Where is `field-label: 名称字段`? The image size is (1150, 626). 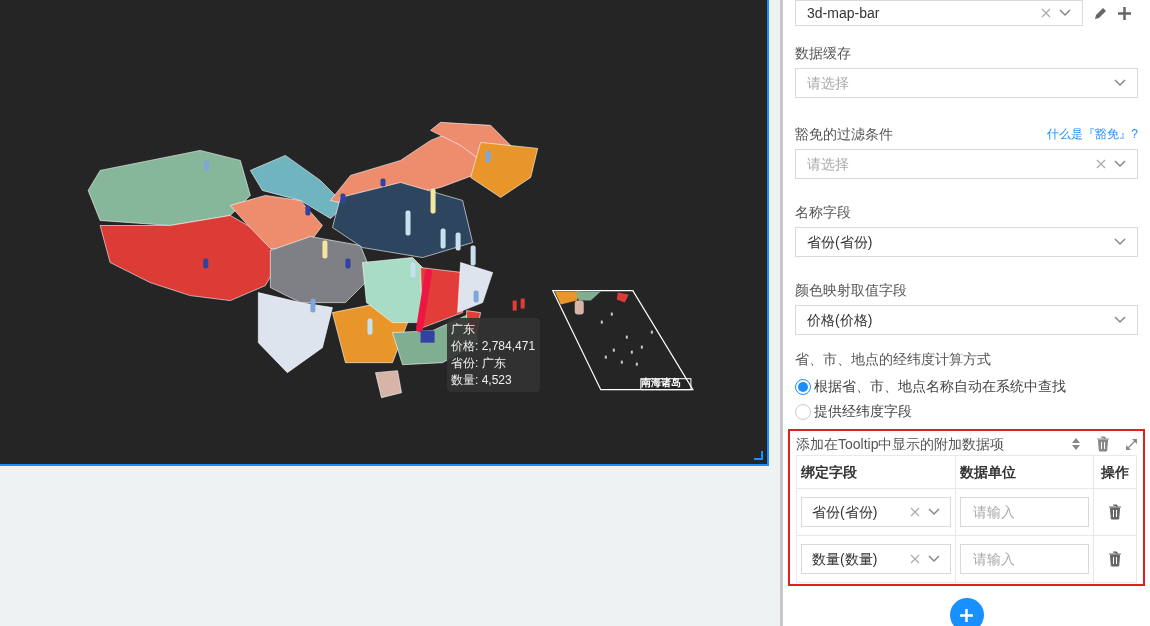 field-label: 名称字段 is located at coordinates (823, 212).